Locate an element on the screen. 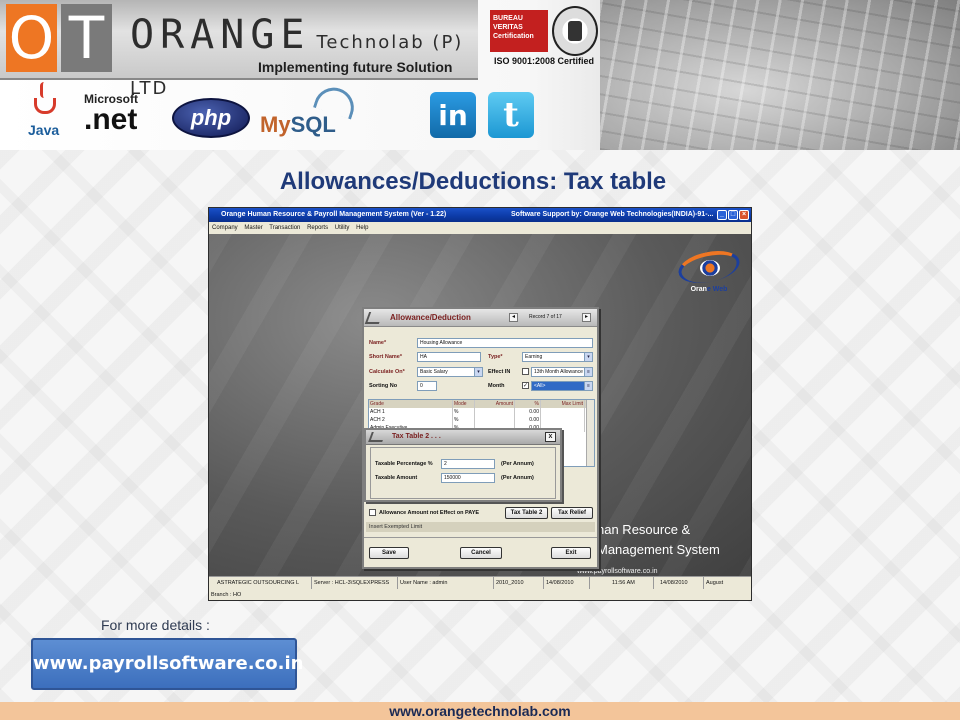  orange-web-logo: Orane Web is located at coordinates (709, 274).